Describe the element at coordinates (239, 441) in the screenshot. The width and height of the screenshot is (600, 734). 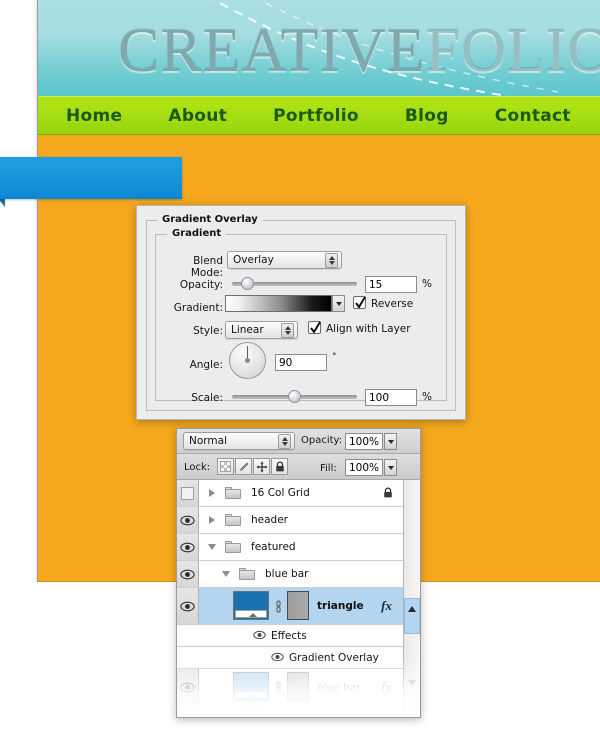
I see `layer-blend-mode-select: Normal` at that location.